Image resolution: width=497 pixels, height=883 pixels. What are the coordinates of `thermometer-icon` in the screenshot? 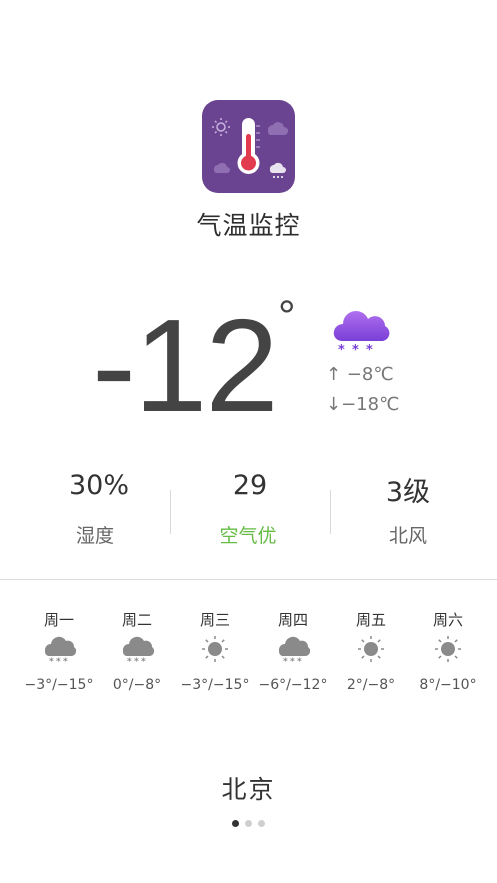 It's located at (250, 148).